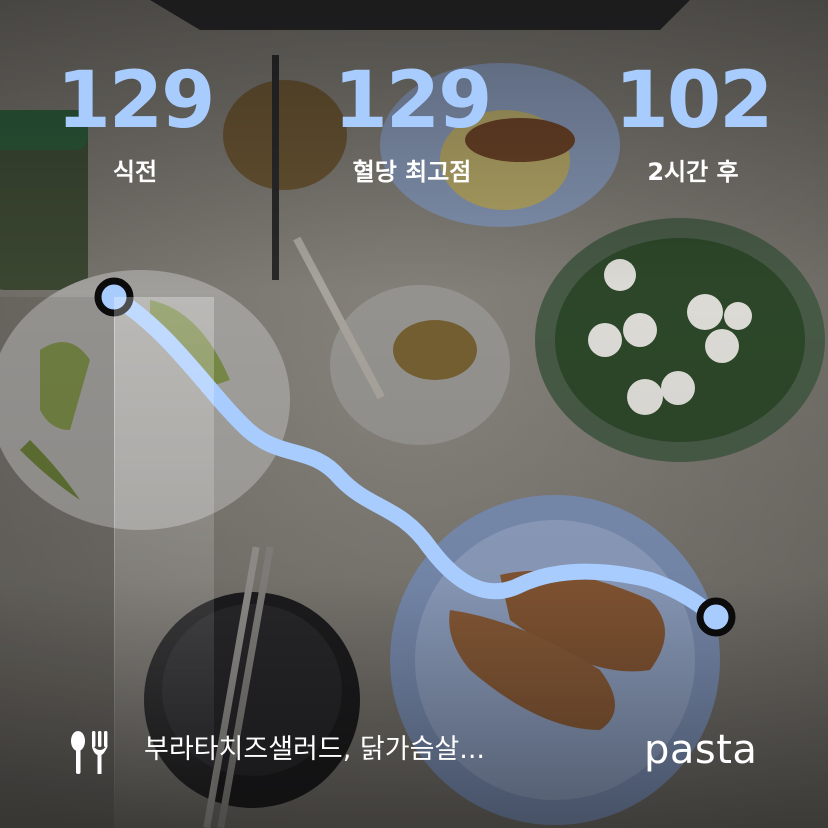  Describe the element at coordinates (701, 750) in the screenshot. I see `brand-logo: pasta` at that location.